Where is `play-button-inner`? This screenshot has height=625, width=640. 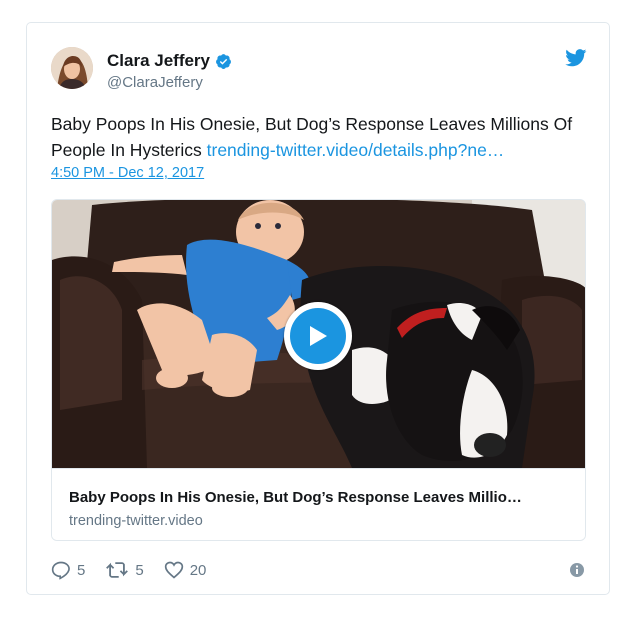 play-button-inner is located at coordinates (318, 336).